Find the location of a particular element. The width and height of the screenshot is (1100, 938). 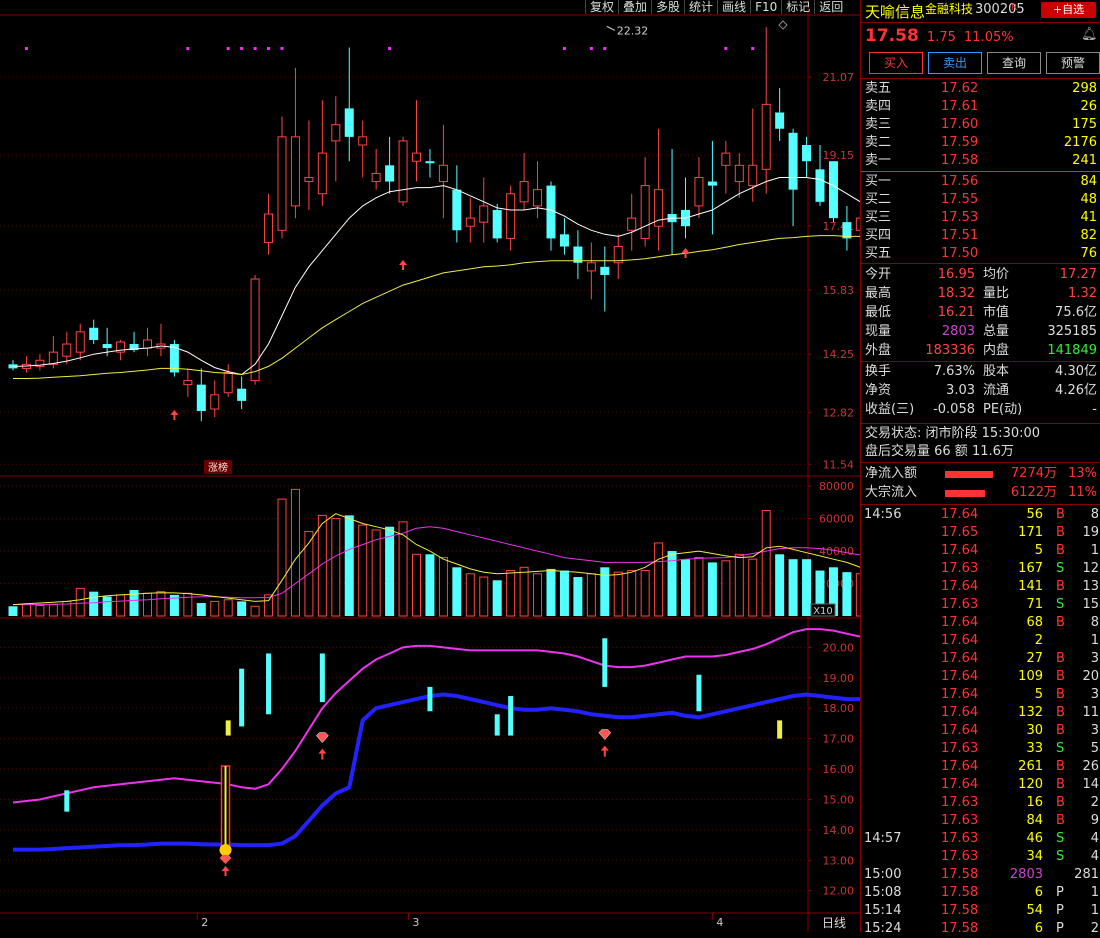

launch-bar-core is located at coordinates (225, 809).